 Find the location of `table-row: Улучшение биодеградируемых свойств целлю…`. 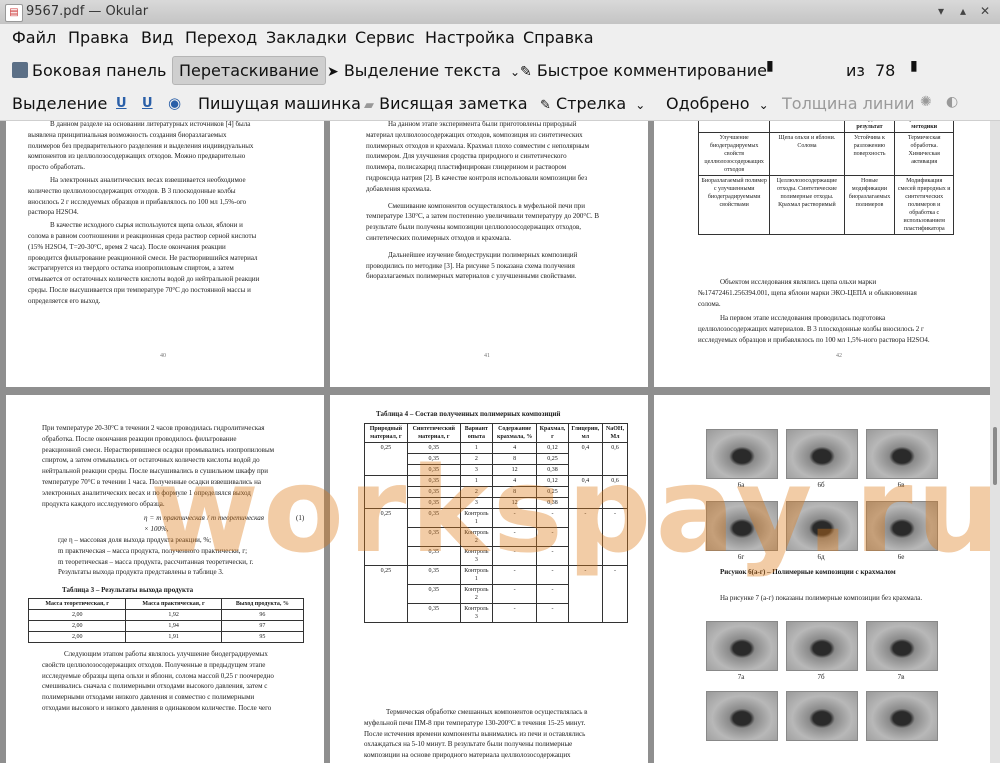

table-row: Улучшение биодеградируемых свойств целлю… is located at coordinates (825, 154).